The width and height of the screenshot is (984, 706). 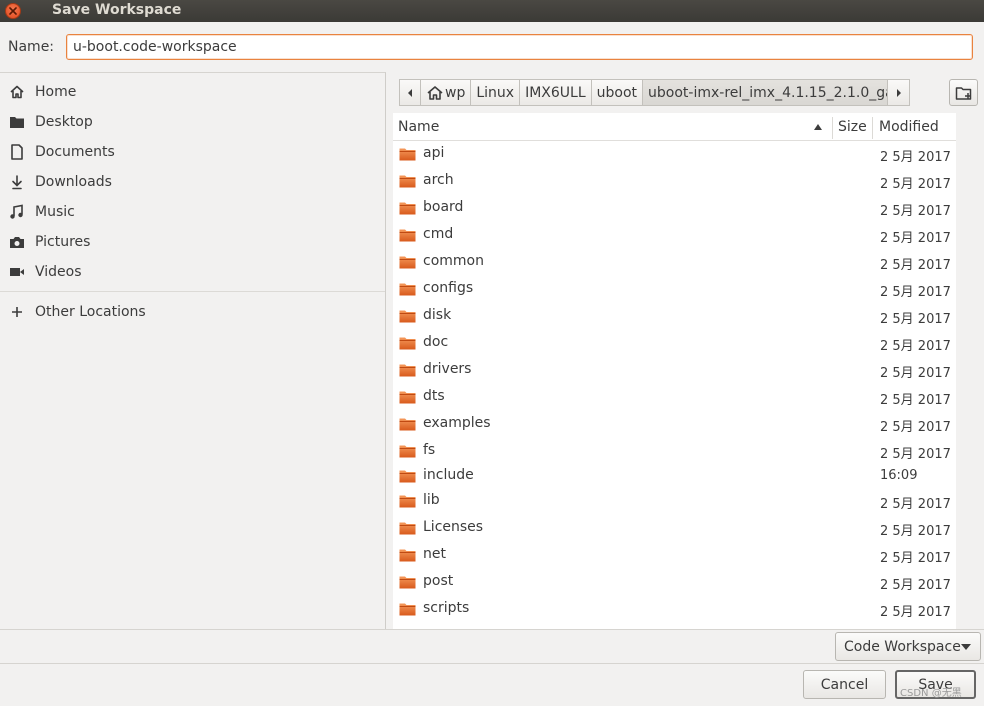 I want to click on table-row: drivers 2 5月 2017, so click(x=674, y=370).